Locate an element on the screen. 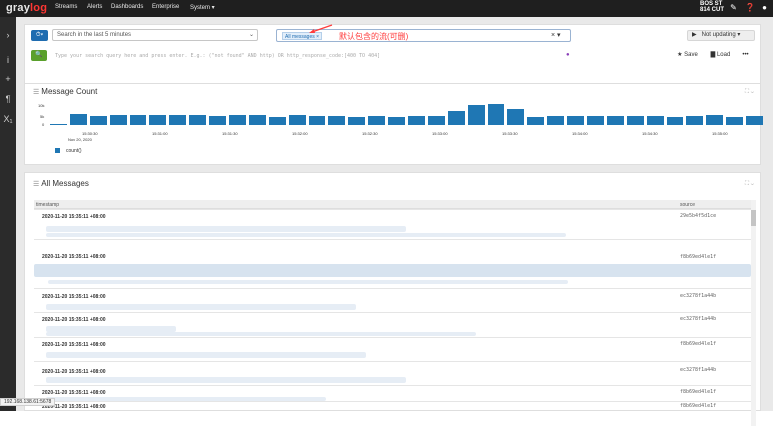  help-icon: ❓ is located at coordinates (750, 7).